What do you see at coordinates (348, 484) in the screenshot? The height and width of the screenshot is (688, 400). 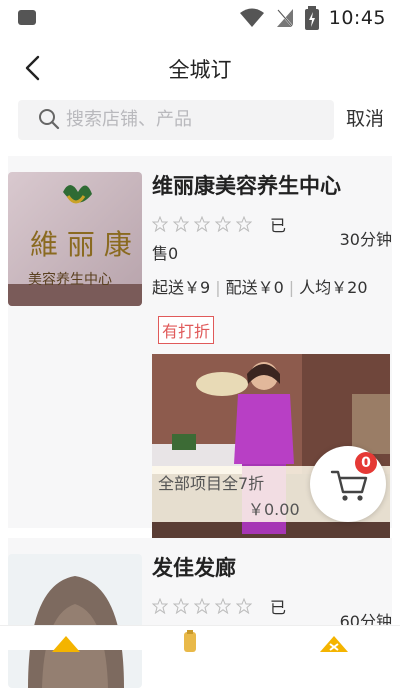 I see `cart-button: 0` at bounding box center [348, 484].